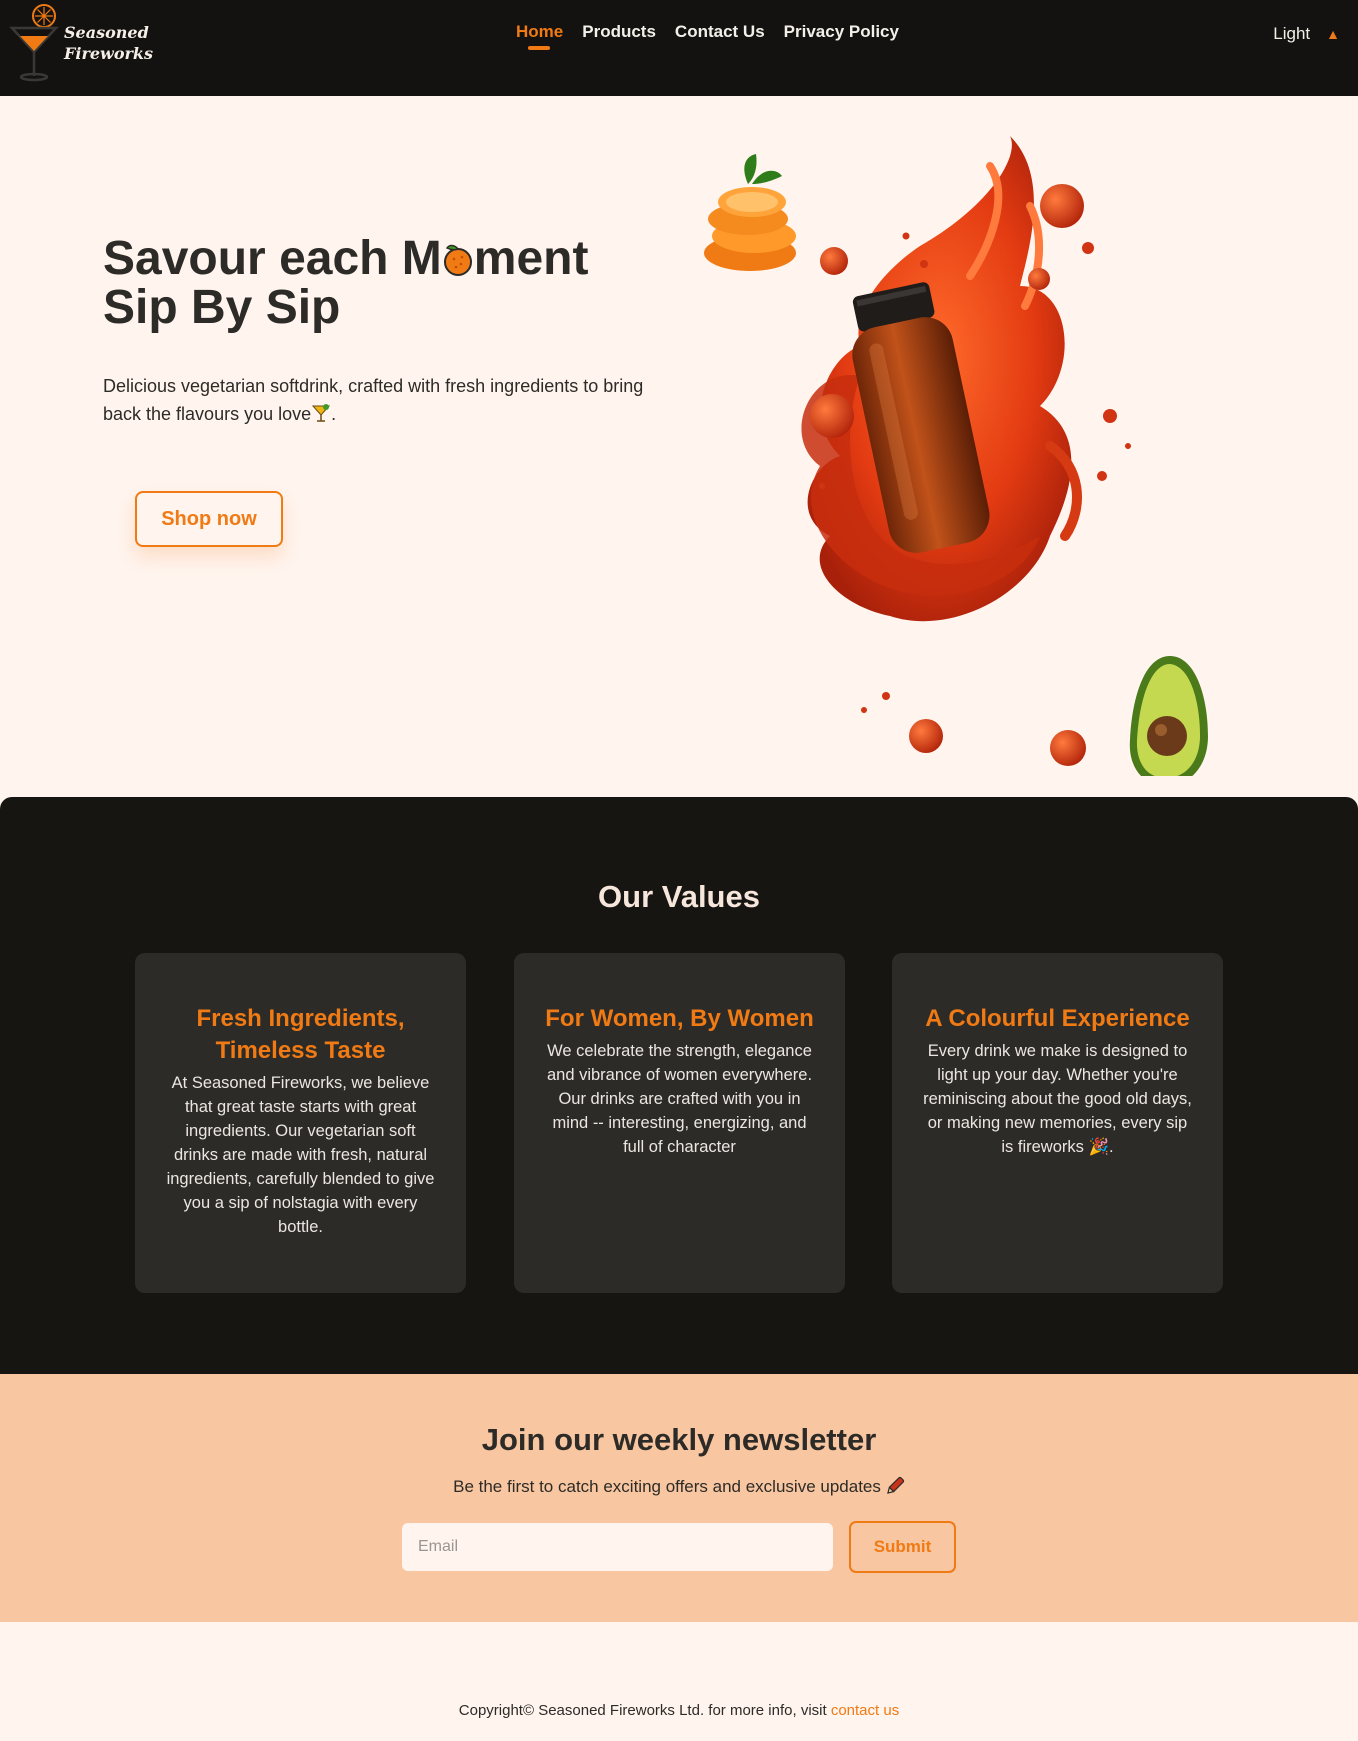  Describe the element at coordinates (956, 456) in the screenshot. I see `juice-splash-illustration` at that location.